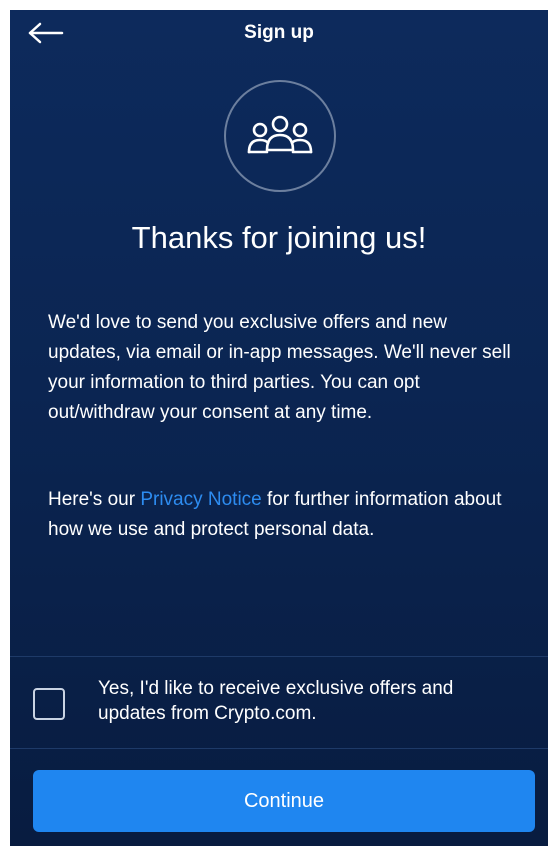 This screenshot has height=847, width=549. Describe the element at coordinates (284, 801) in the screenshot. I see `continue-button: Continue` at that location.